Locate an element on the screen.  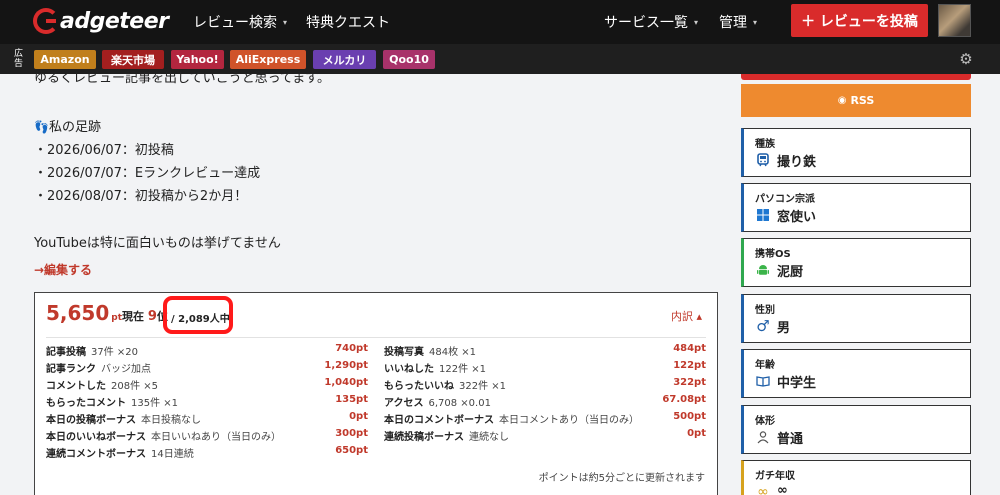
profile-card-species: 種族 撮り鉄 is located at coordinates (856, 152).